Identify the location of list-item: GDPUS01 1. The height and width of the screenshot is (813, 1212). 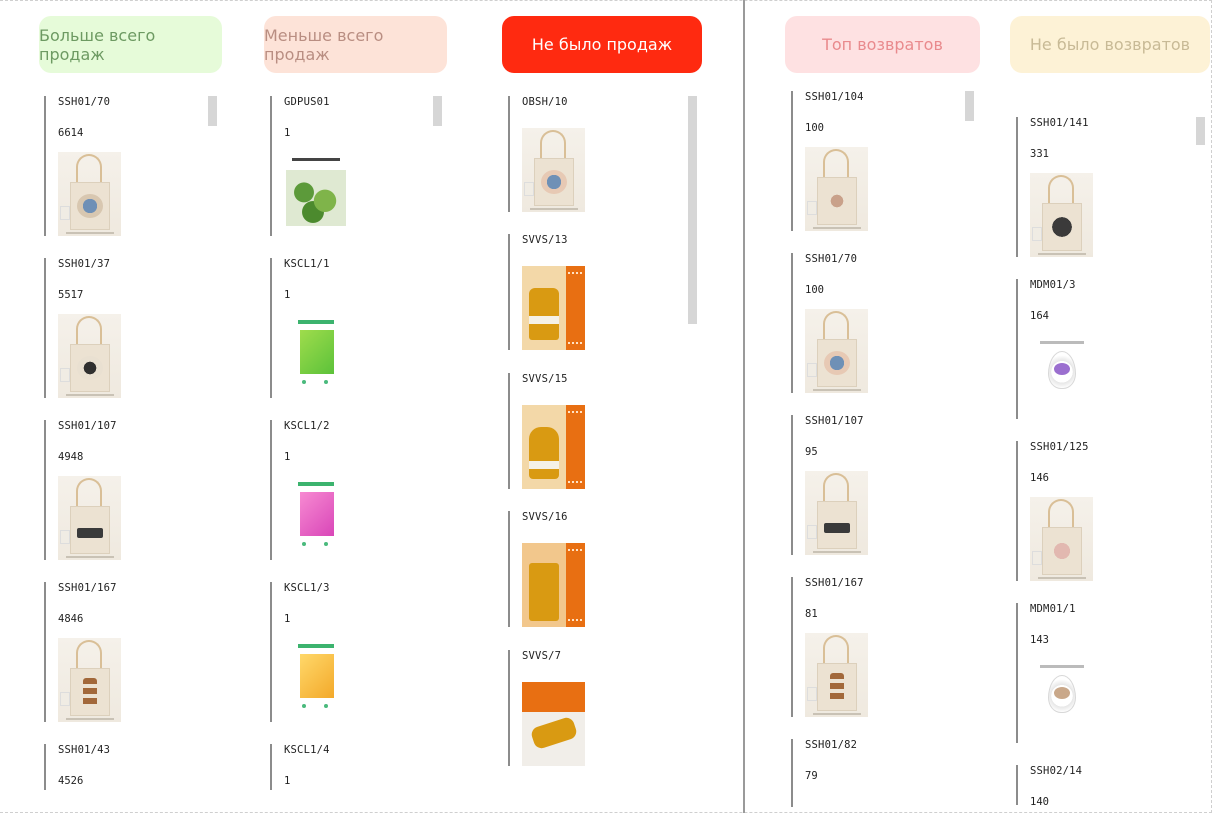
(345, 166).